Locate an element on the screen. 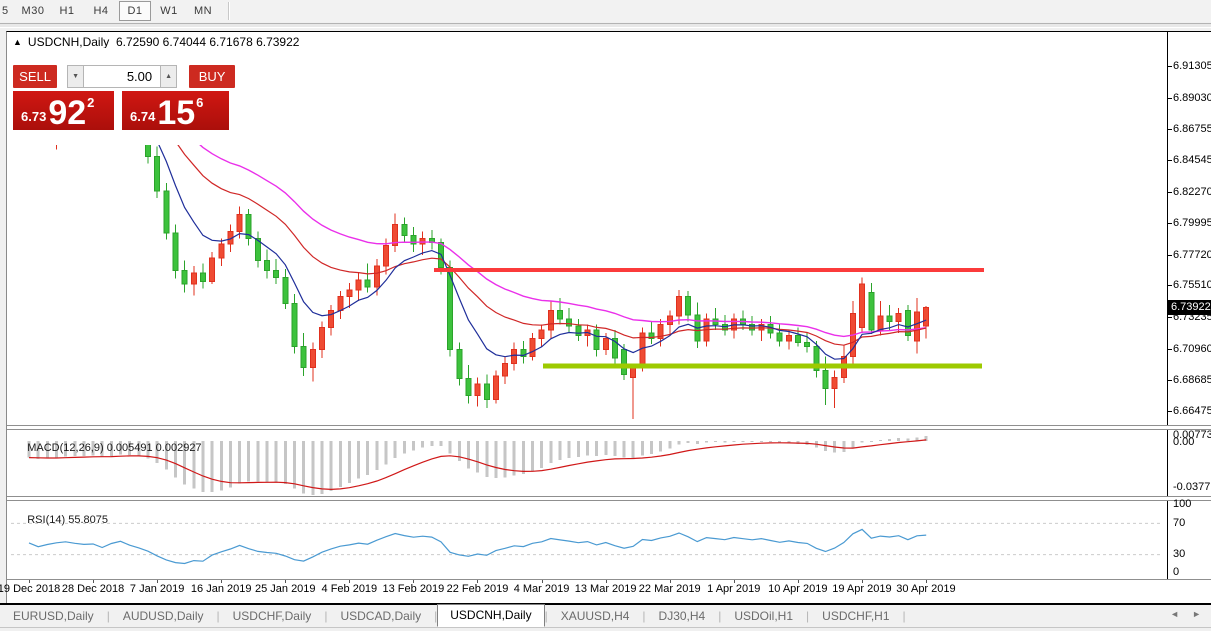 This screenshot has width=1211, height=631. tab-USDCAD-Daily: USDCAD,Daily is located at coordinates (380, 616).